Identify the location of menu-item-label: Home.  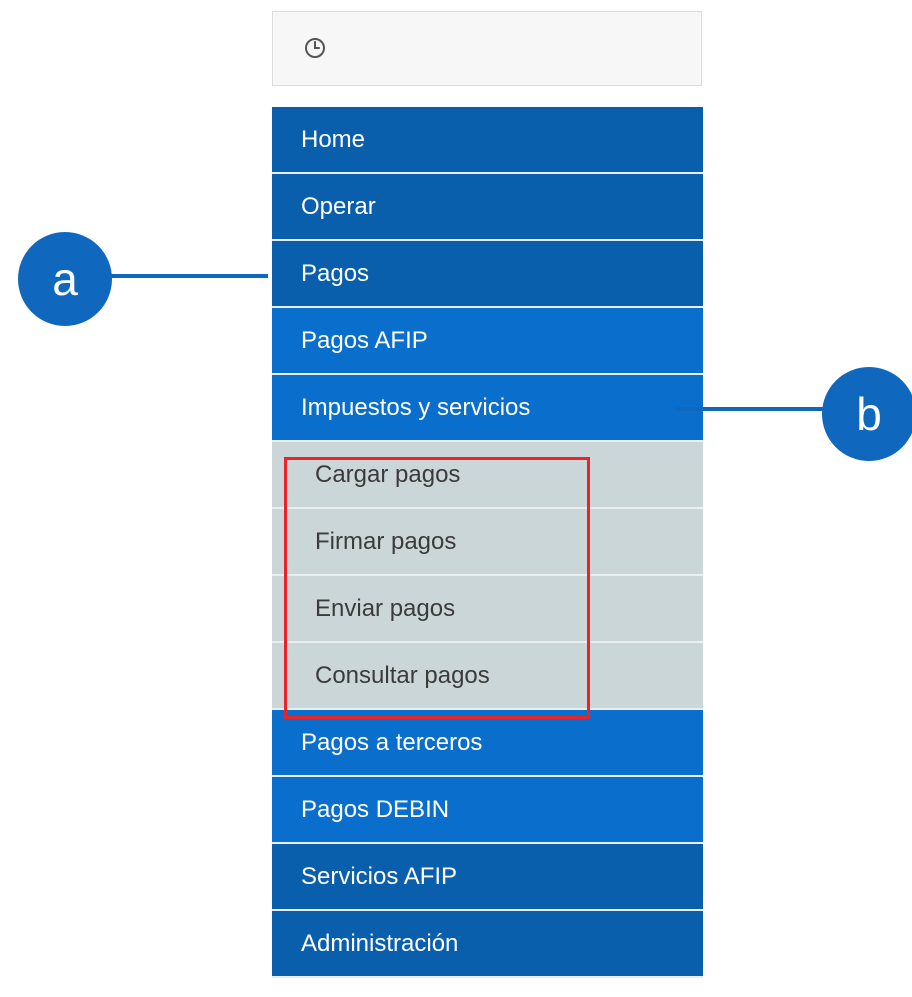
(333, 139).